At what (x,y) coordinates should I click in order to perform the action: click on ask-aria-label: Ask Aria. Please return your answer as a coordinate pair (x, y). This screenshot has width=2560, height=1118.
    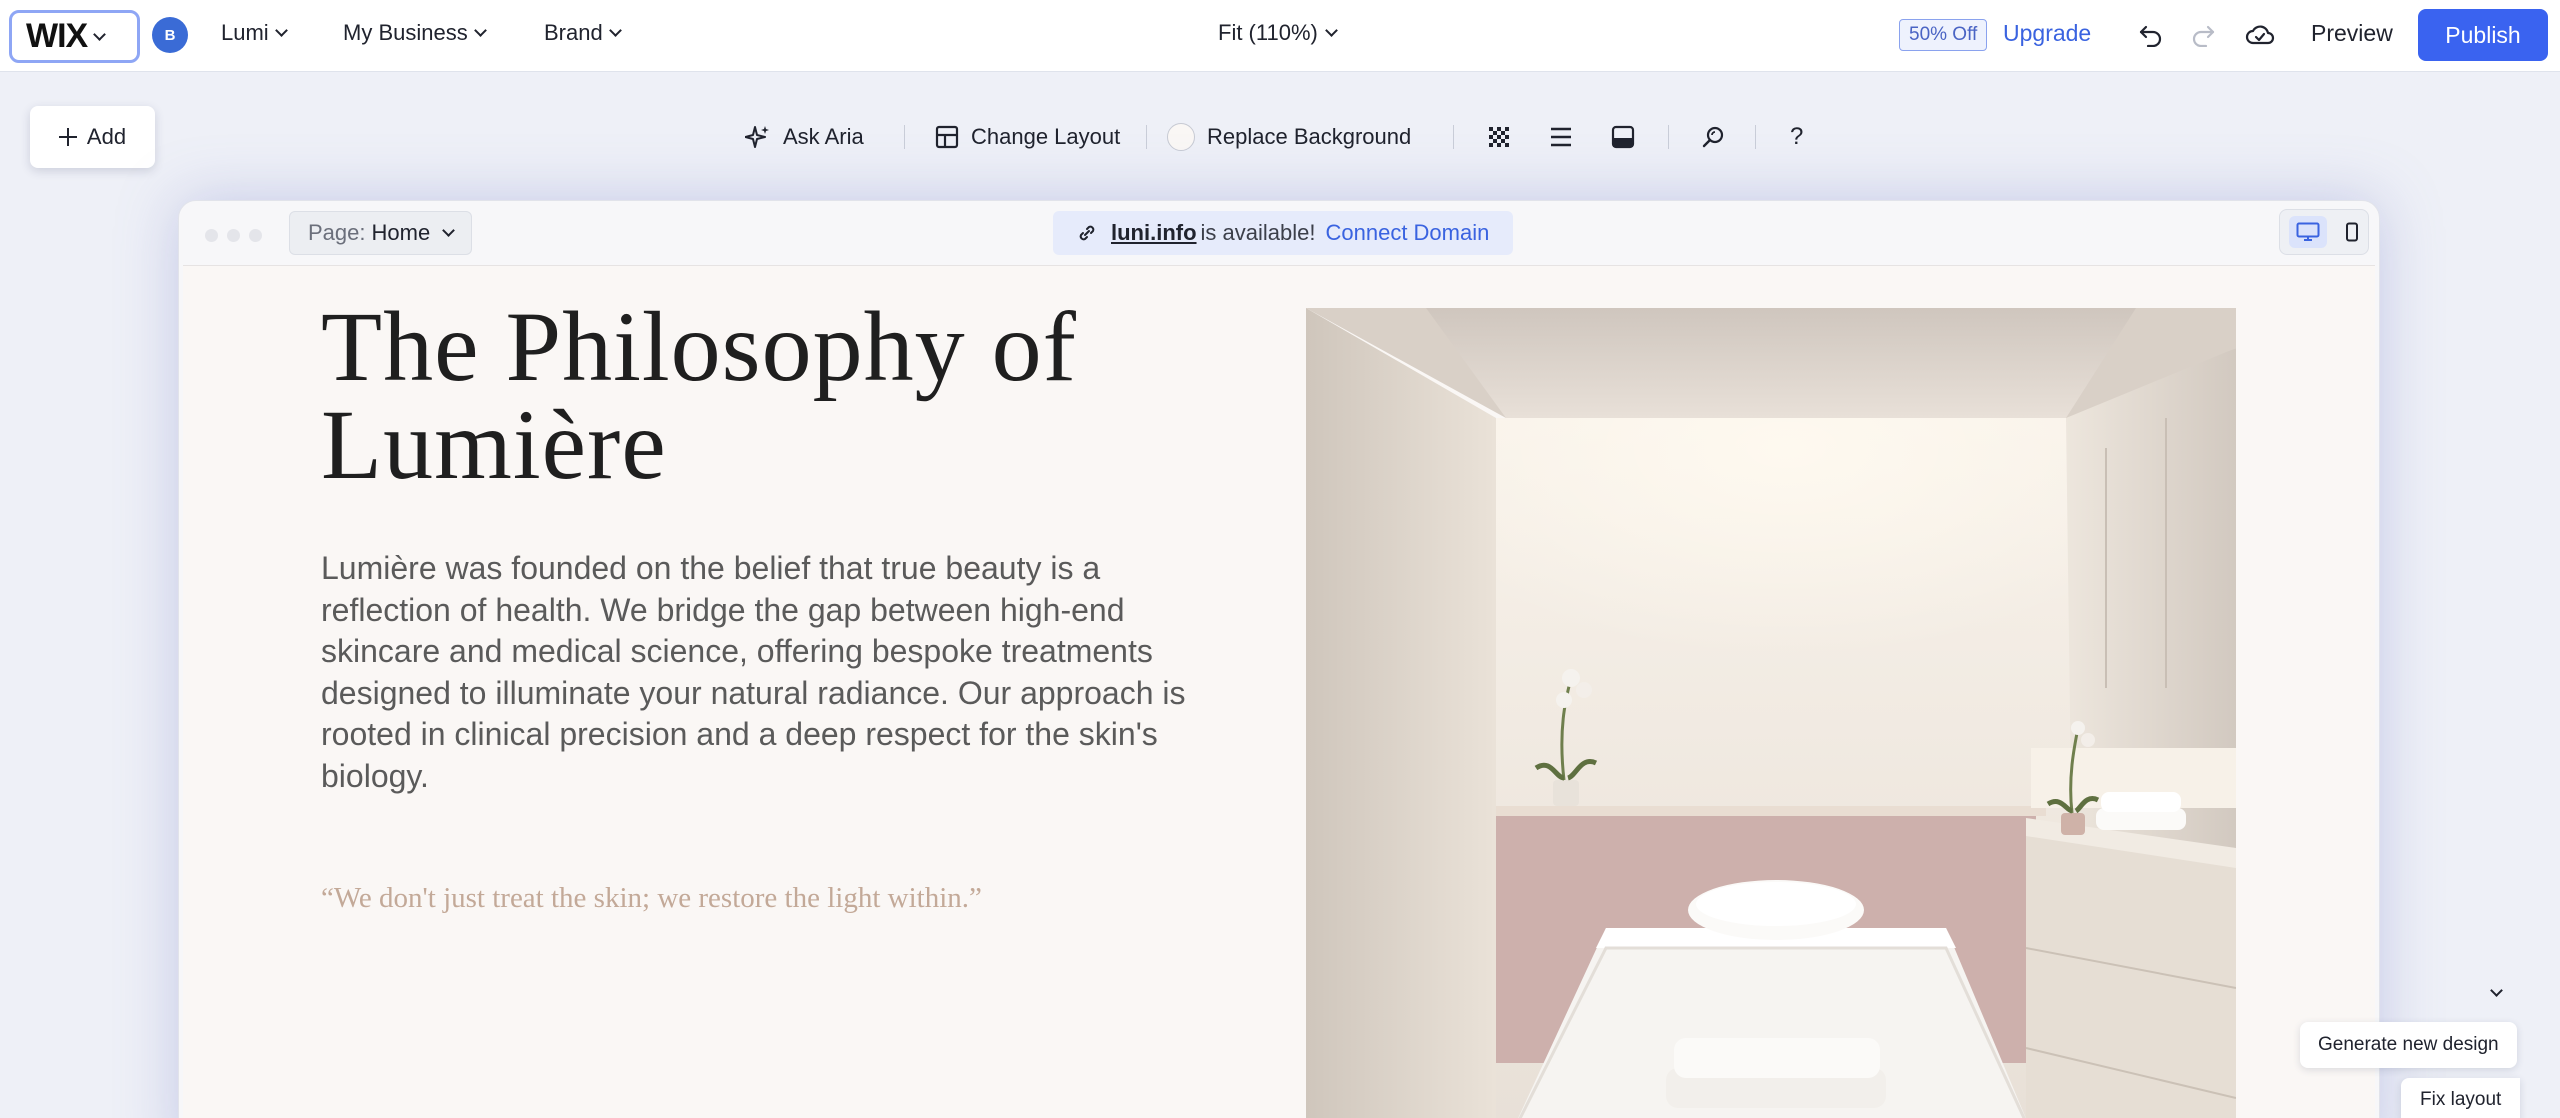
    Looking at the image, I should click on (823, 136).